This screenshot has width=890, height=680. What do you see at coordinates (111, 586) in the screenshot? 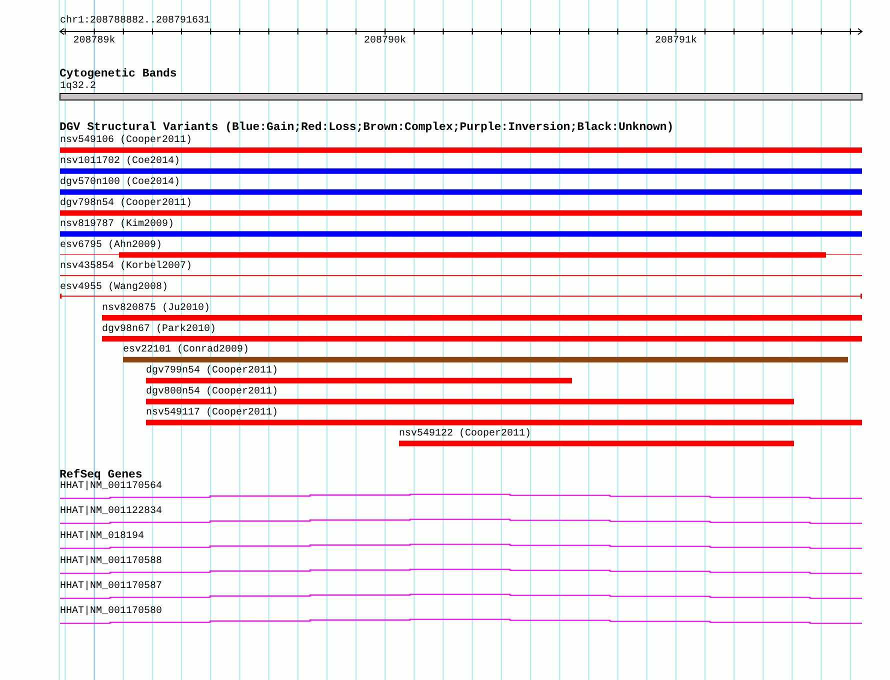
I see `gene-label: HHAT|NM_001170587` at bounding box center [111, 586].